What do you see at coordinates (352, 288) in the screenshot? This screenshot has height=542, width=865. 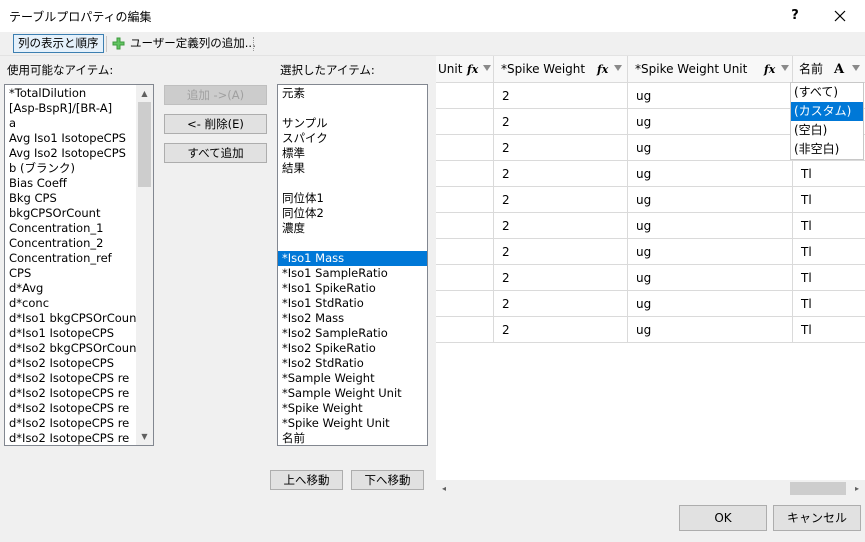 I see `selected-list-item: *Iso1 SpikeRatio` at bounding box center [352, 288].